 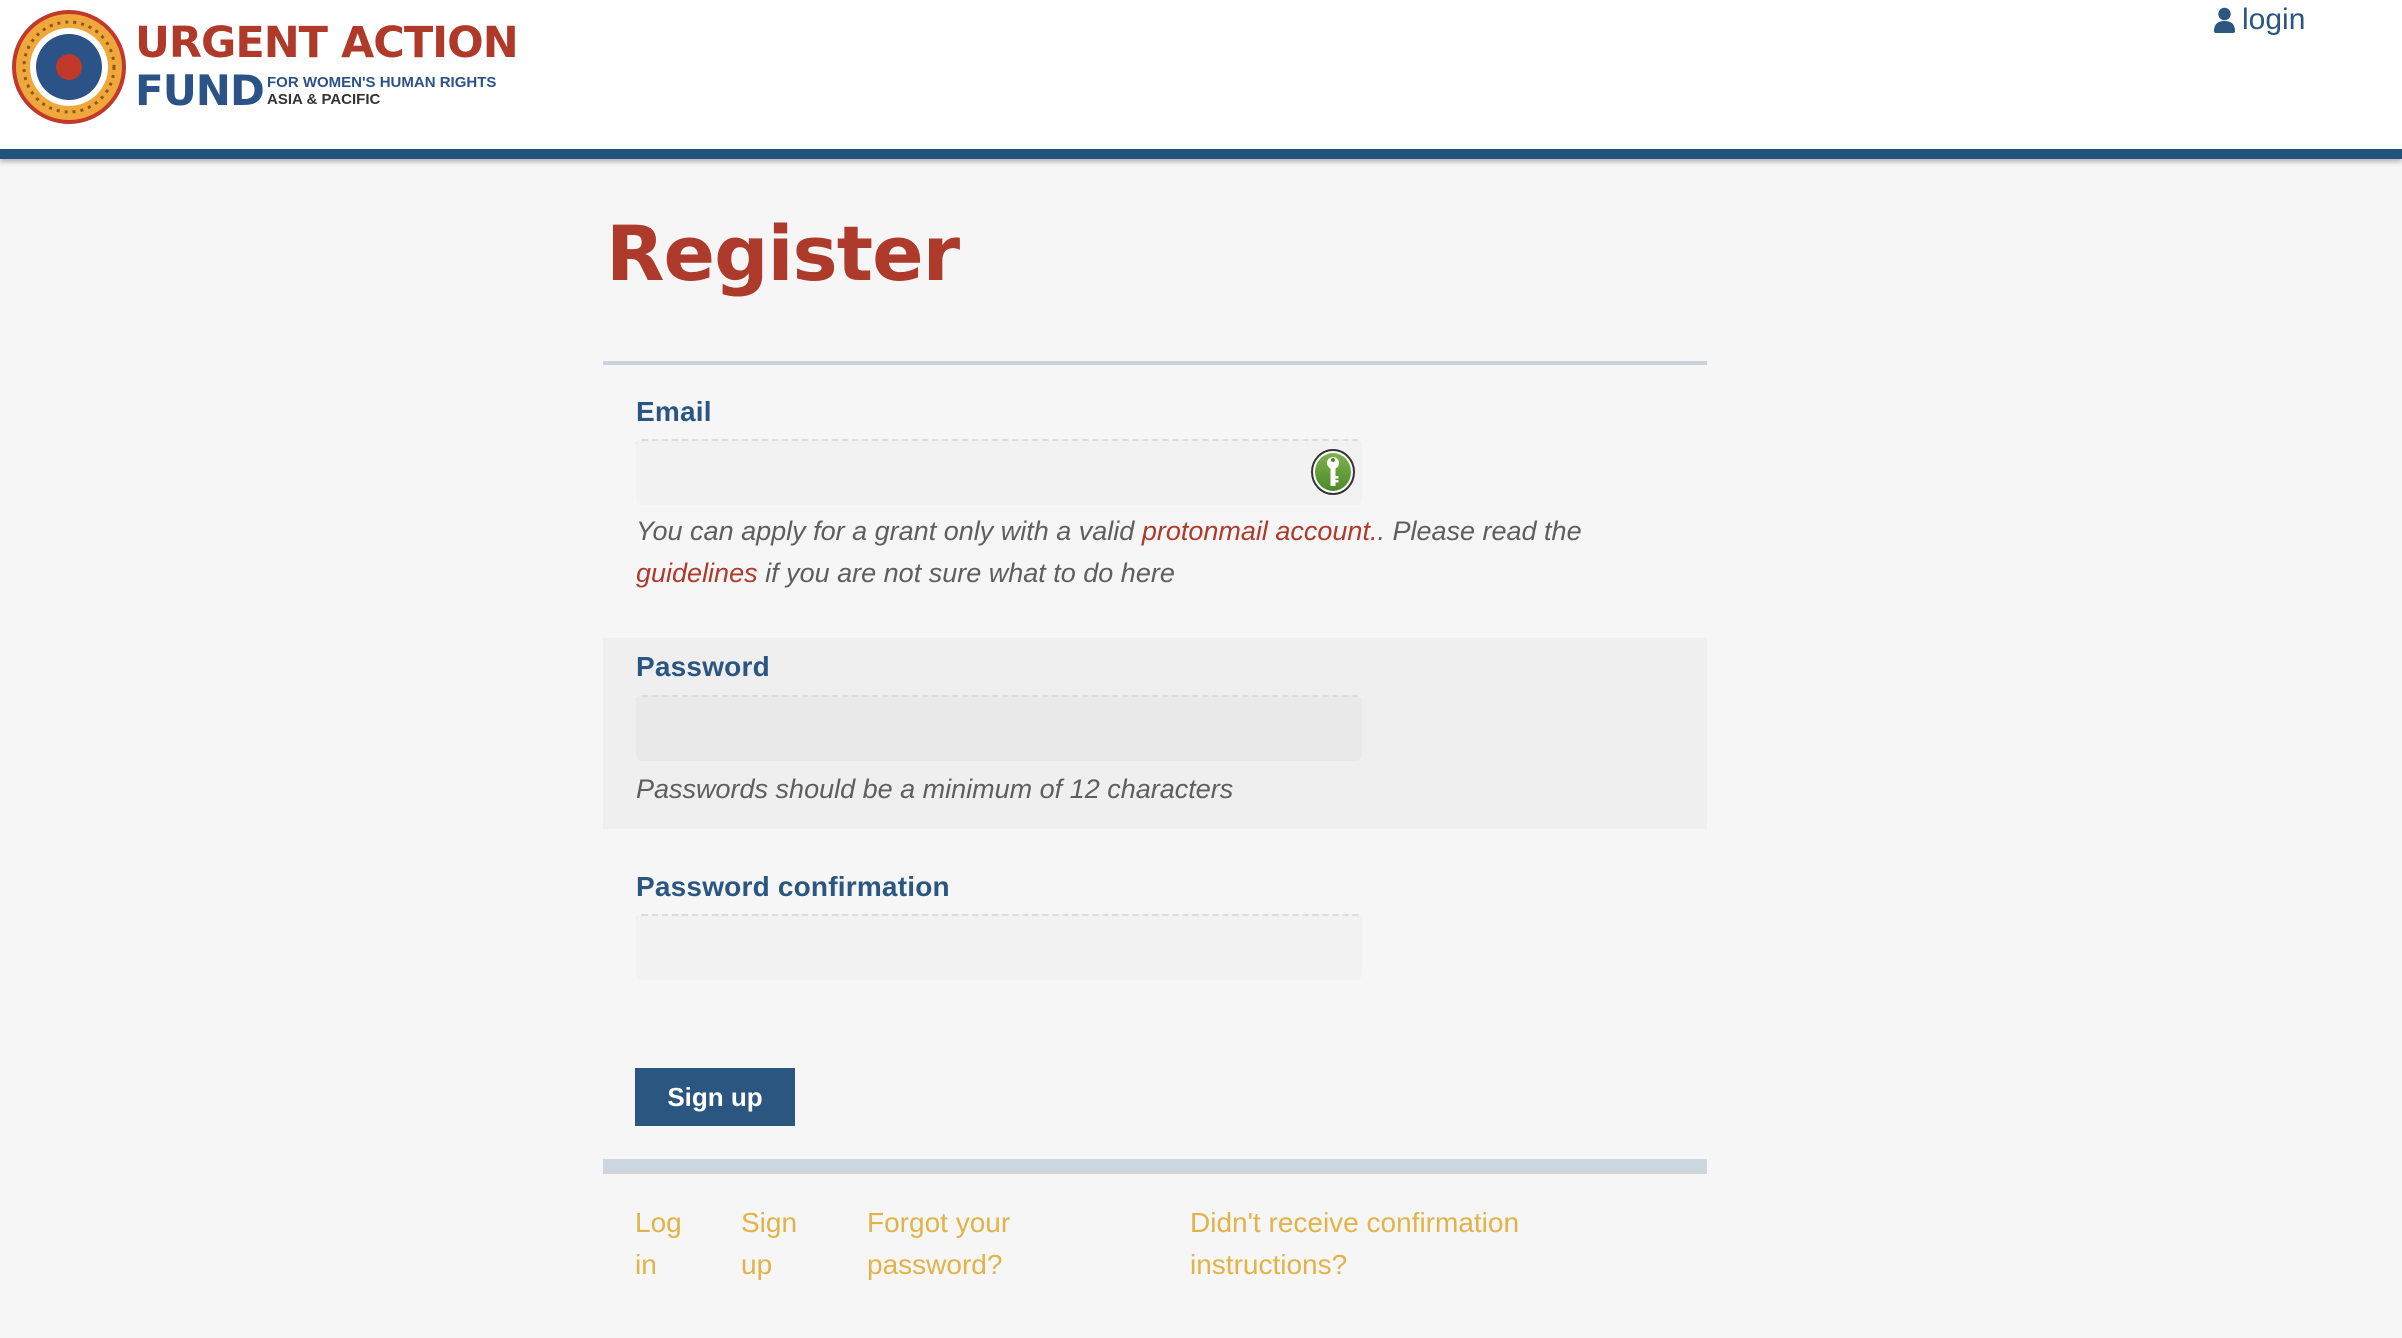 I want to click on title-divider, so click(x=1155, y=363).